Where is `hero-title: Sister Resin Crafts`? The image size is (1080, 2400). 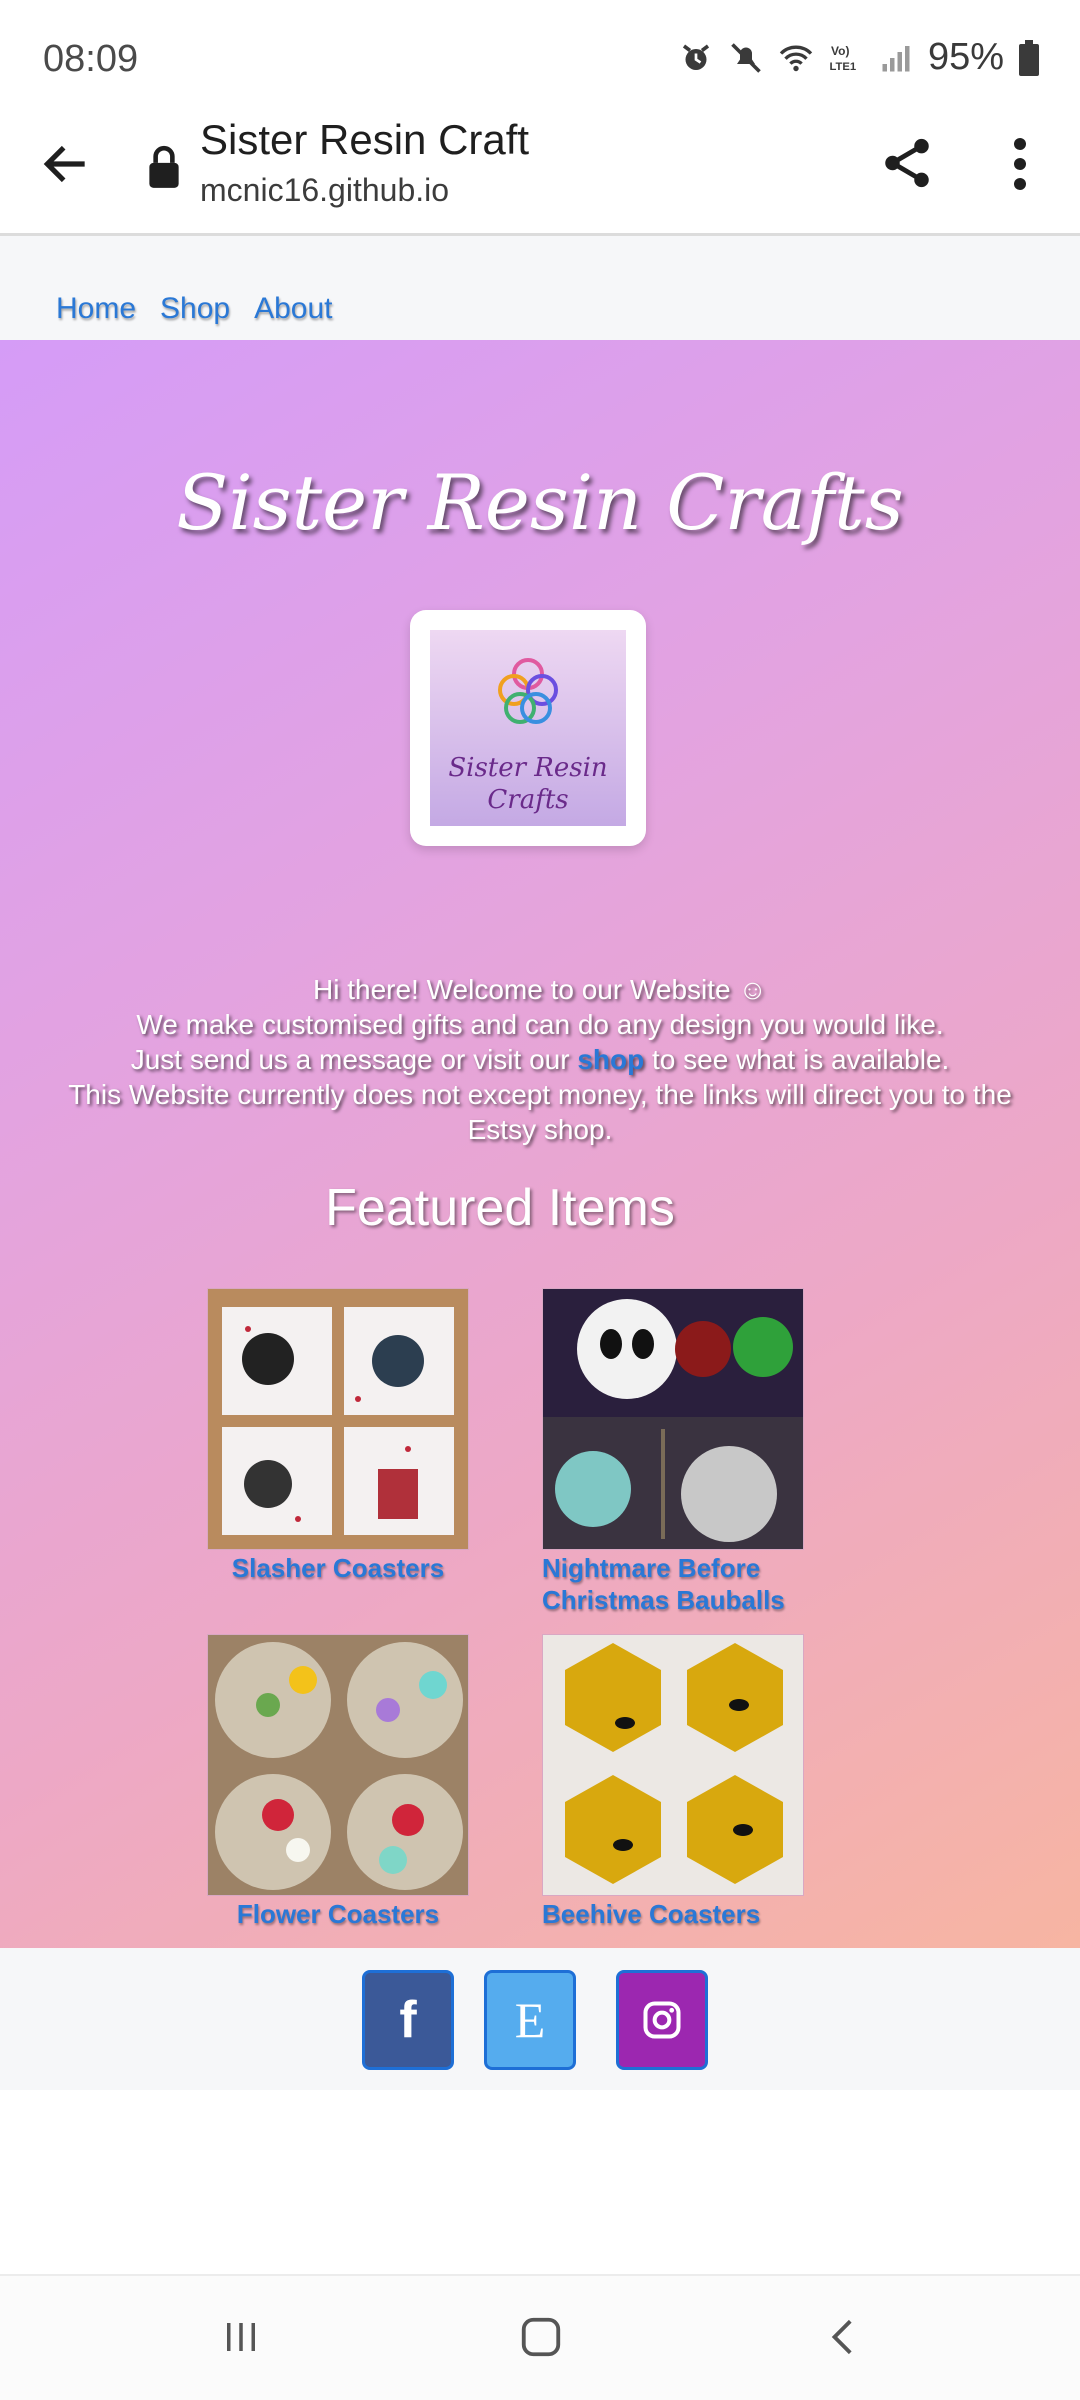 hero-title: Sister Resin Crafts is located at coordinates (540, 502).